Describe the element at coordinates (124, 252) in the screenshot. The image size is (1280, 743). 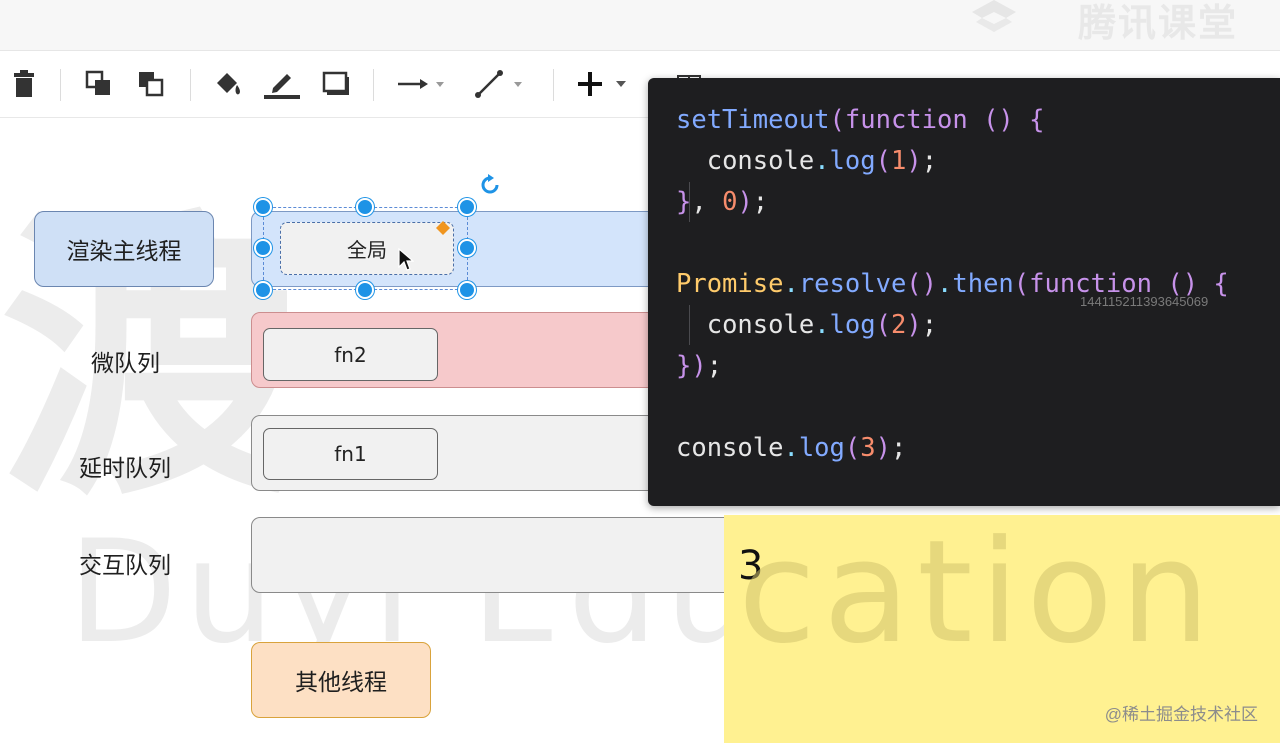
I see `render-thread-label: 渲染主线程` at that location.